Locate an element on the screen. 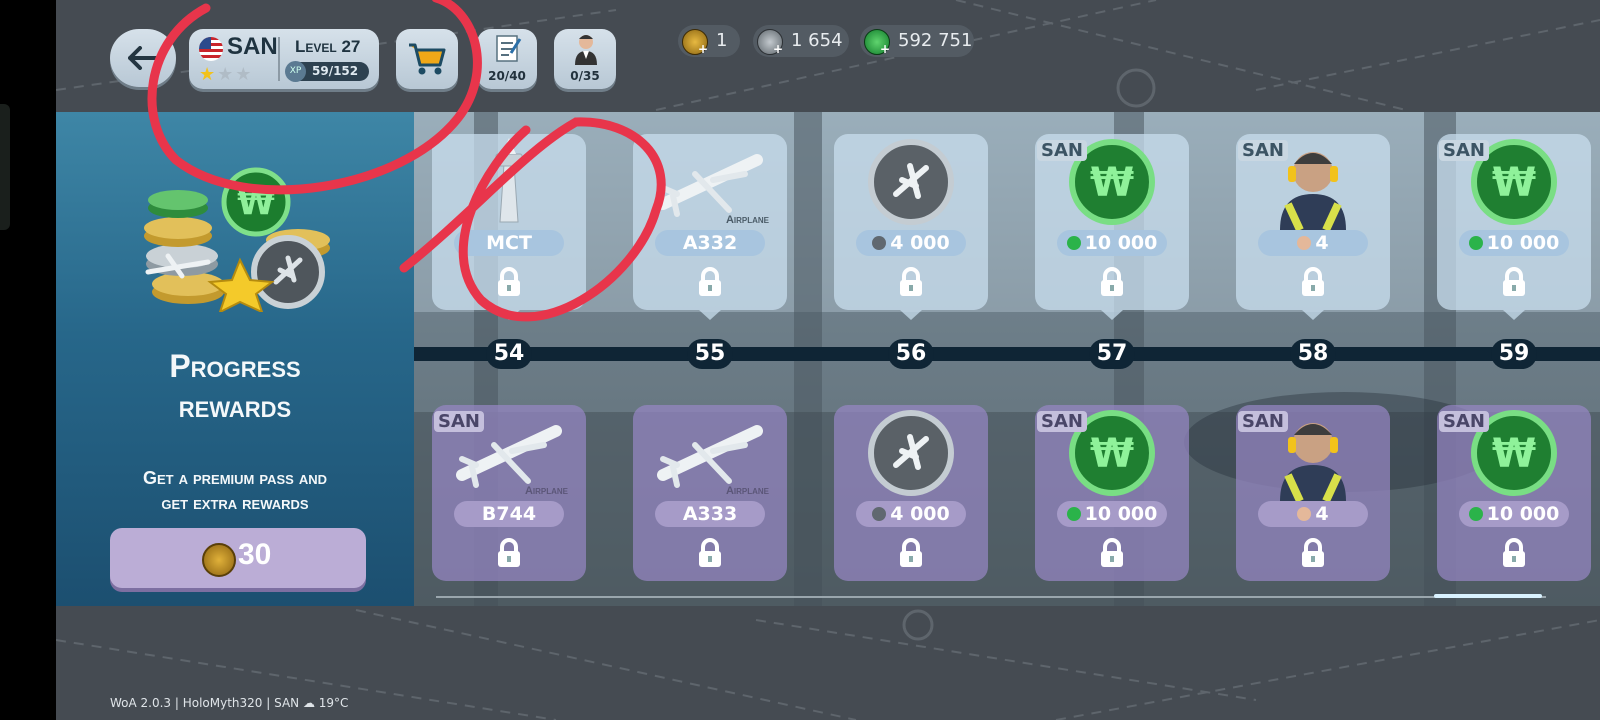 This screenshot has height=720, width=1600. level-label: Level 27 is located at coordinates (328, 46).